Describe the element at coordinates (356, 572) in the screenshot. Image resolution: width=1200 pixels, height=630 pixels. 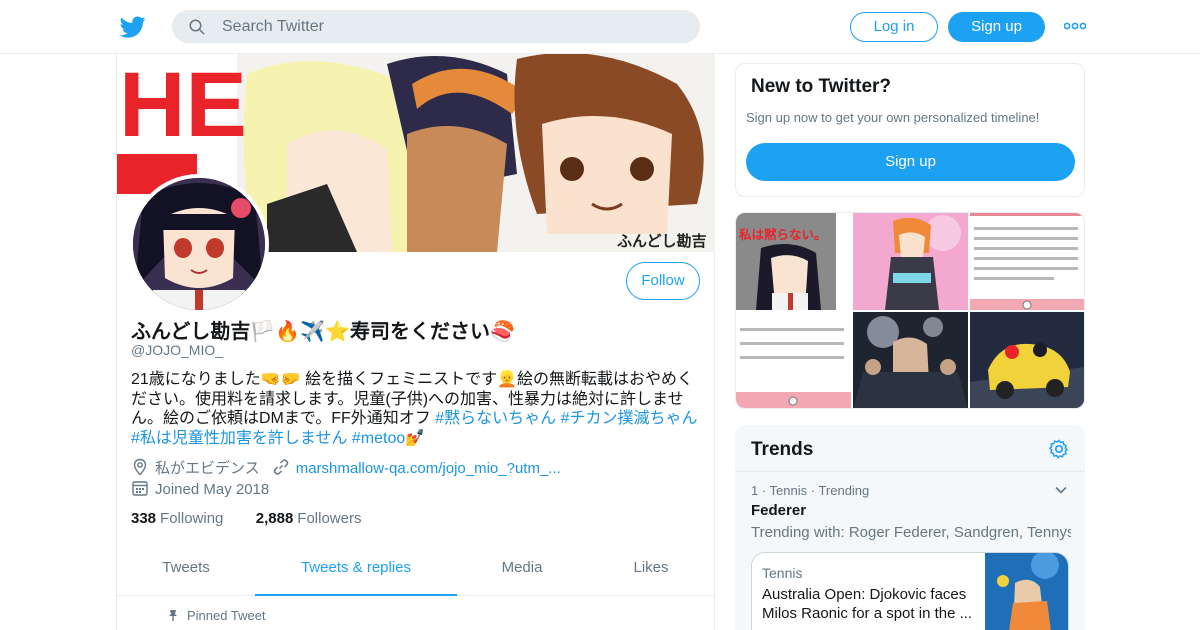
I see `tab-tweets-and-replies: Tweets & replies` at that location.